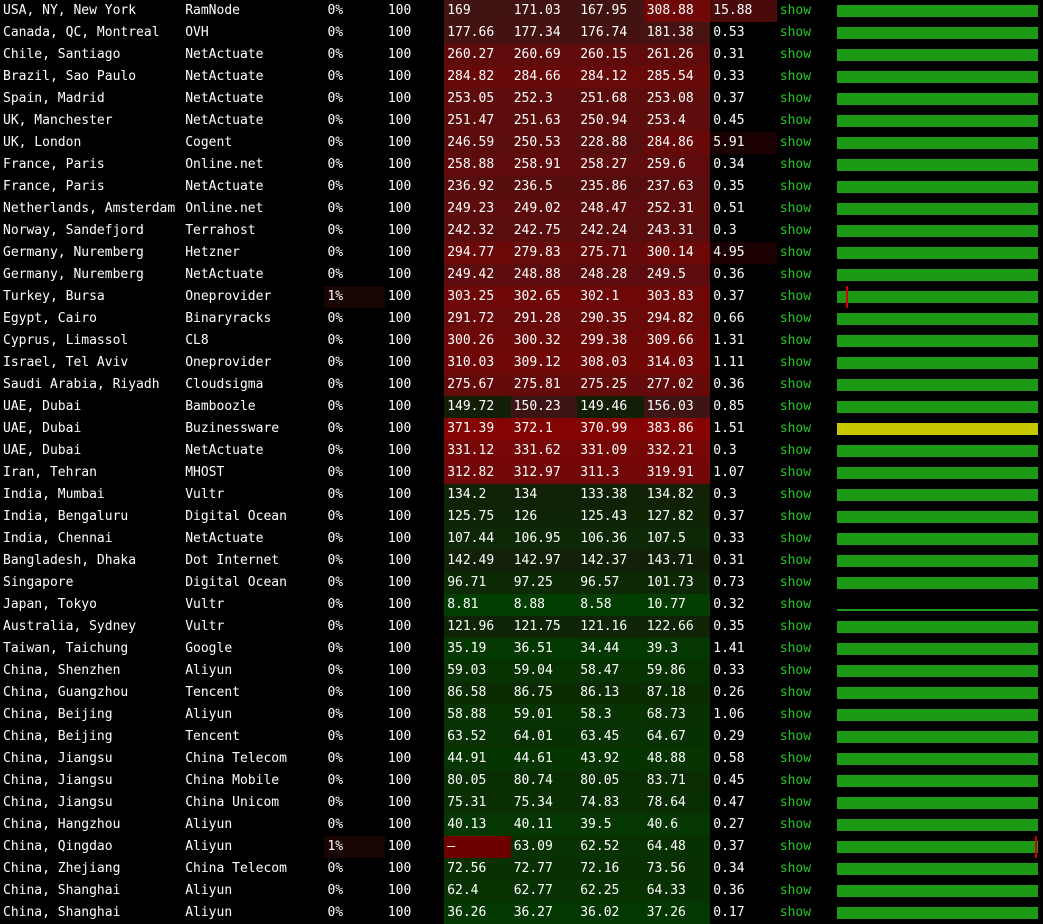  I want to click on last-cell: 260.27, so click(477, 55).